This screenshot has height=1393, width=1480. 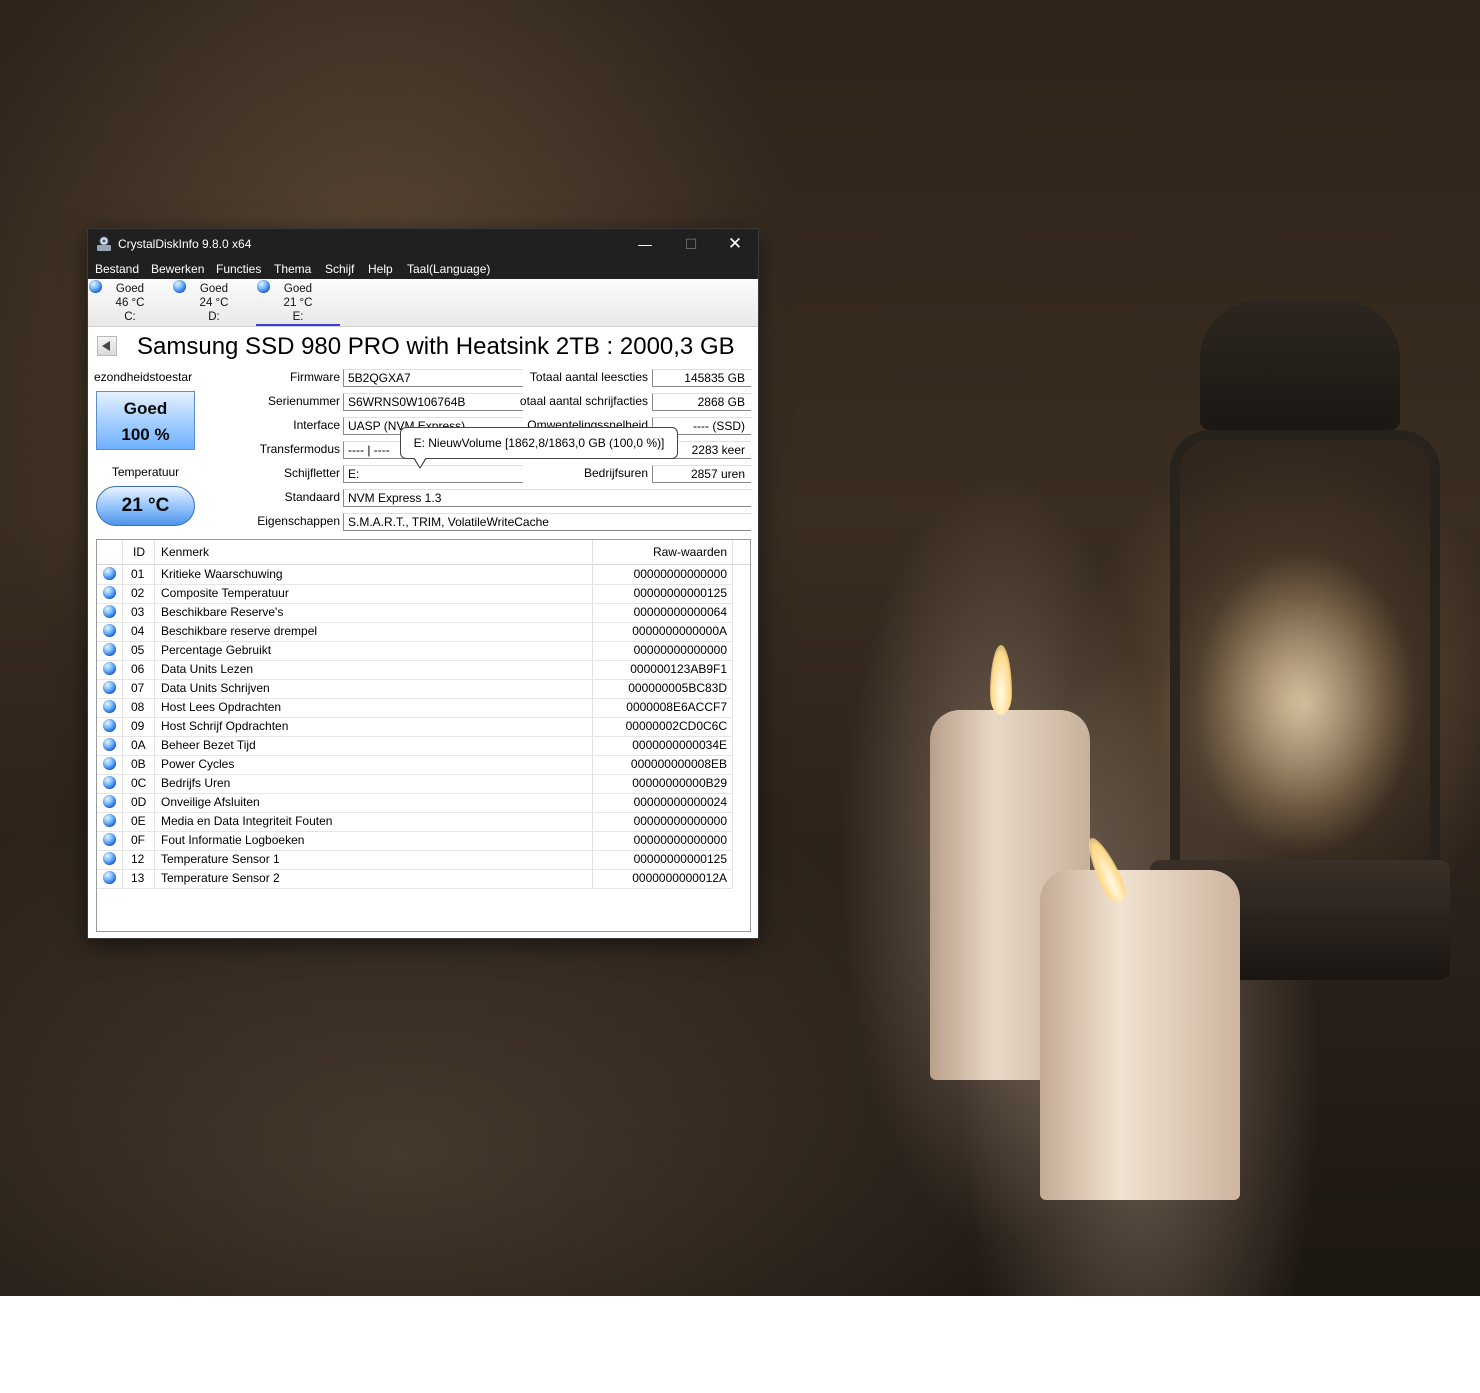 I want to click on row-id: 0A, so click(x=138, y=745).